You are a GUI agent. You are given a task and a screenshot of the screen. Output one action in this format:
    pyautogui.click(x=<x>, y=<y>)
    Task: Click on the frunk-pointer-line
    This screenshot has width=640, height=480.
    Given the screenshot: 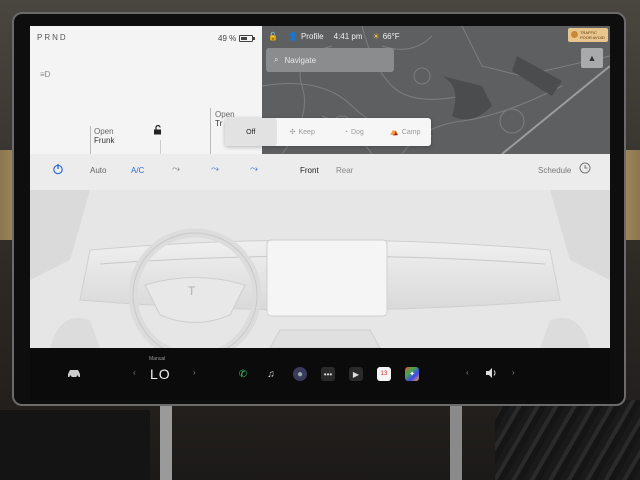 What is the action you would take?
    pyautogui.click(x=90, y=140)
    